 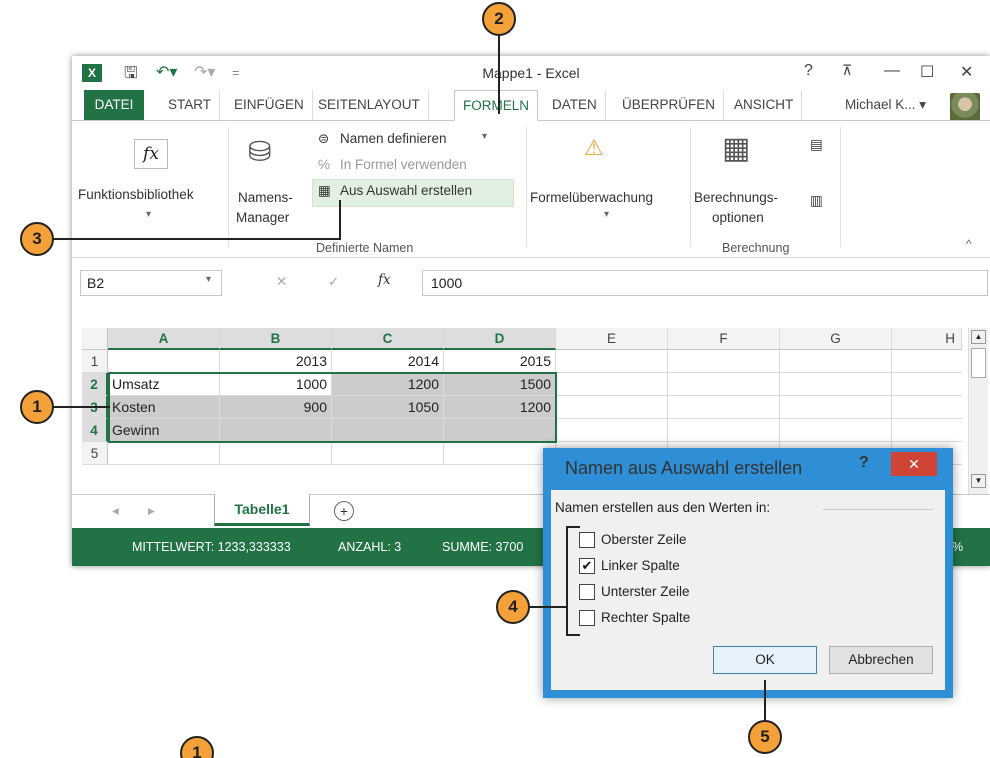 I want to click on cell-d4, so click(x=500, y=430).